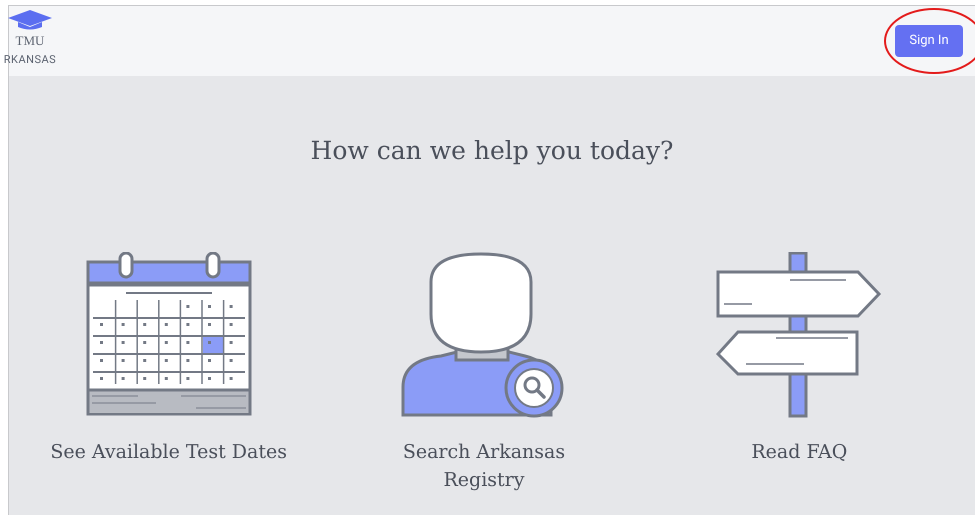 The image size is (975, 515). I want to click on page-heading: How can we help you today?, so click(492, 151).